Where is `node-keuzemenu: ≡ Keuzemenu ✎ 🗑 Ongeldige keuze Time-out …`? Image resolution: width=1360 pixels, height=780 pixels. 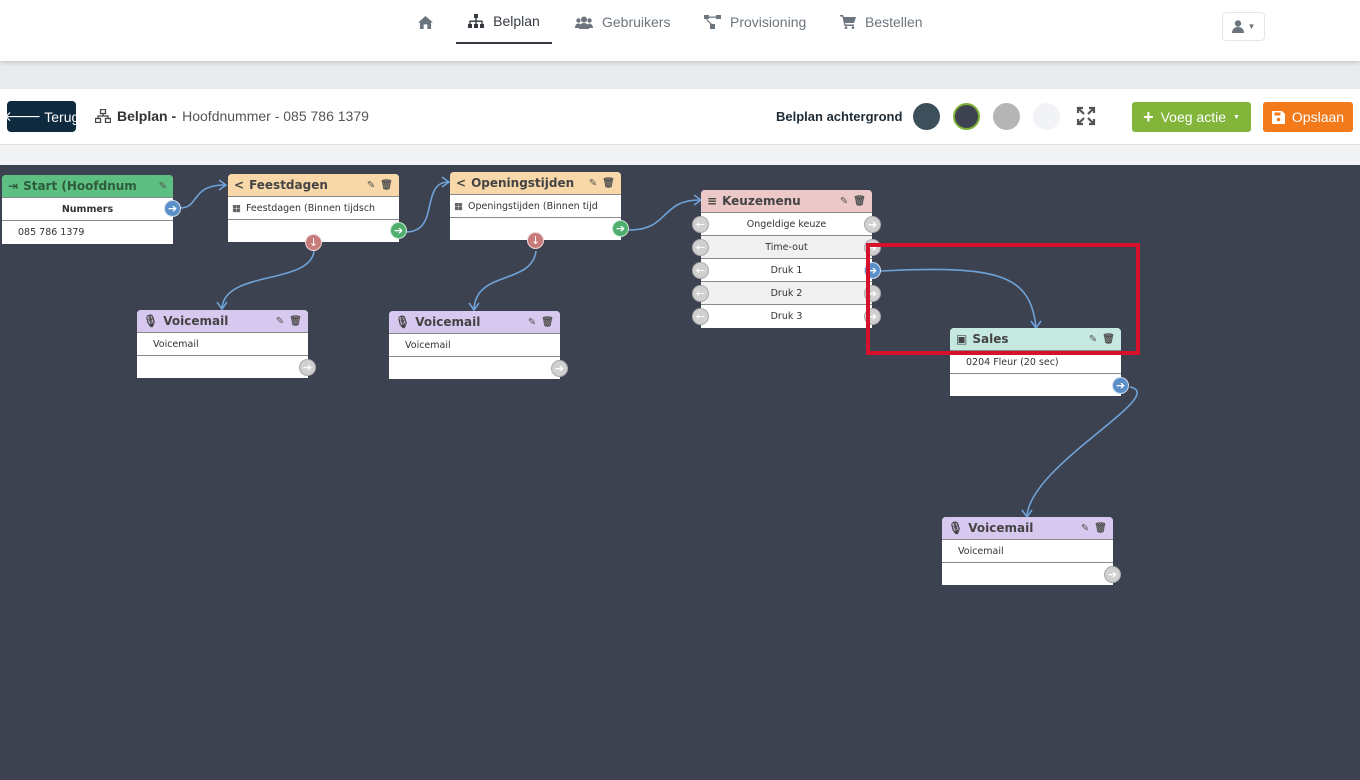
node-keuzemenu: ≡ Keuzemenu ✎ 🗑 Ongeldige keuze Time-out … is located at coordinates (786, 259).